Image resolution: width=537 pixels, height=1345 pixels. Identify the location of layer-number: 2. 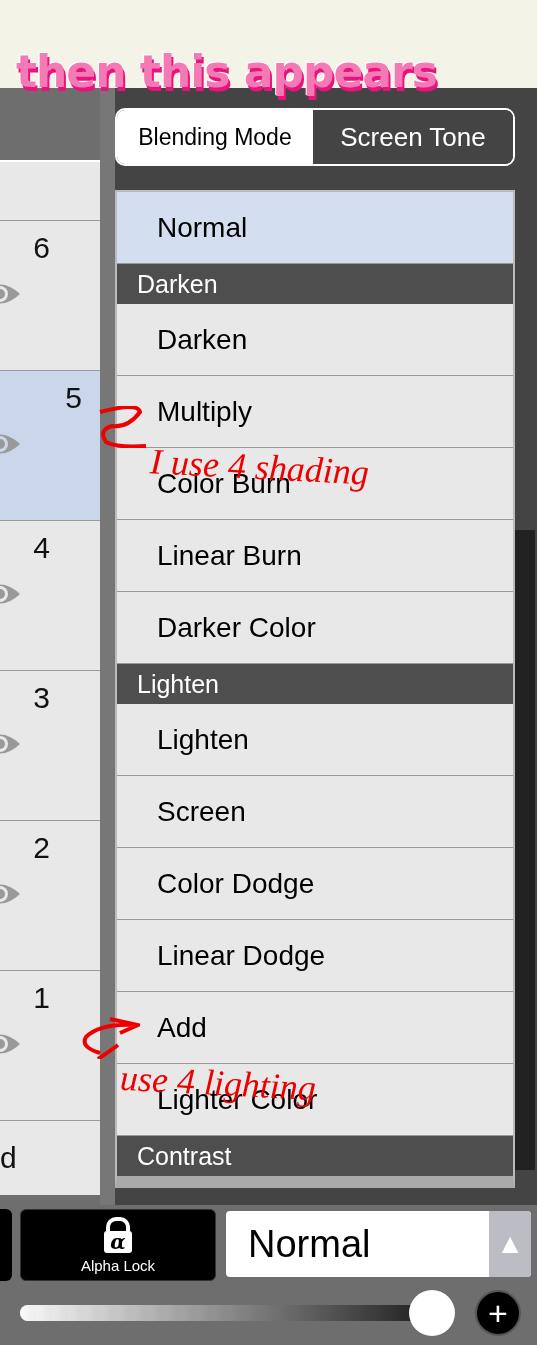
(41, 848).